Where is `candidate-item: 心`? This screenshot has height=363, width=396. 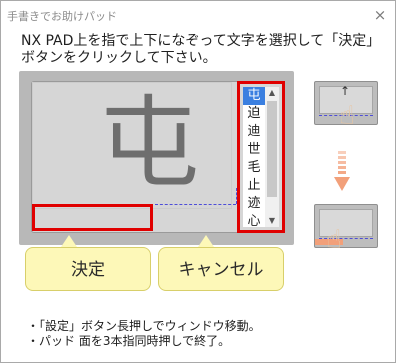 candidate-item: 心 is located at coordinates (254, 222).